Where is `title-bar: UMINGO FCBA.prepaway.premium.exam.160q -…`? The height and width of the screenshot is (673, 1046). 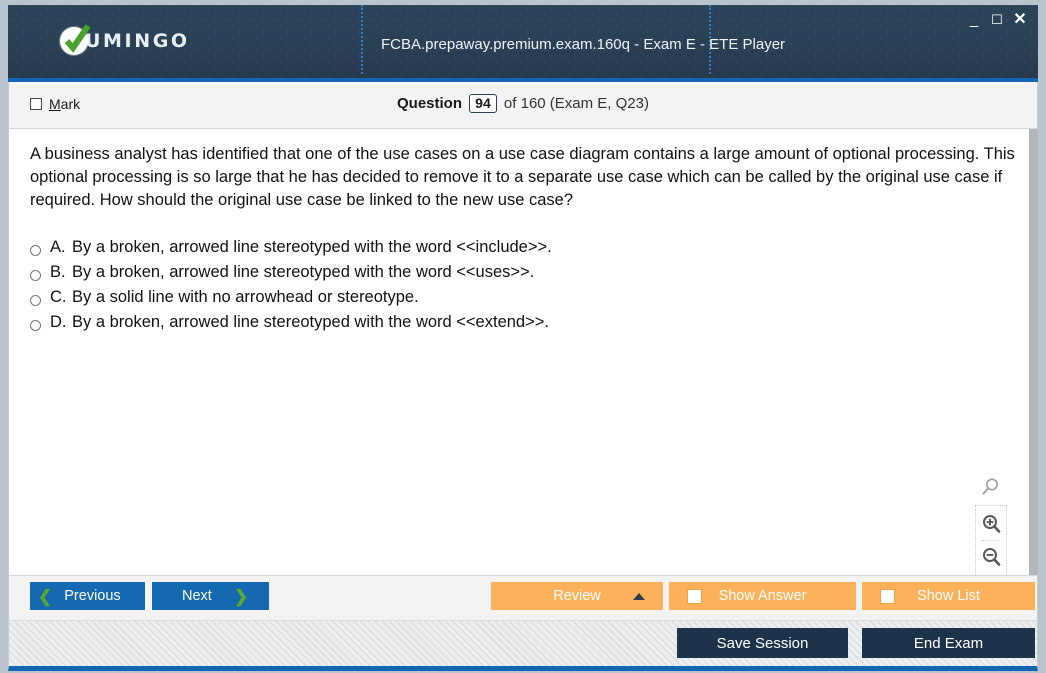 title-bar: UMINGO FCBA.prepaway.premium.exam.160q -… is located at coordinates (523, 43).